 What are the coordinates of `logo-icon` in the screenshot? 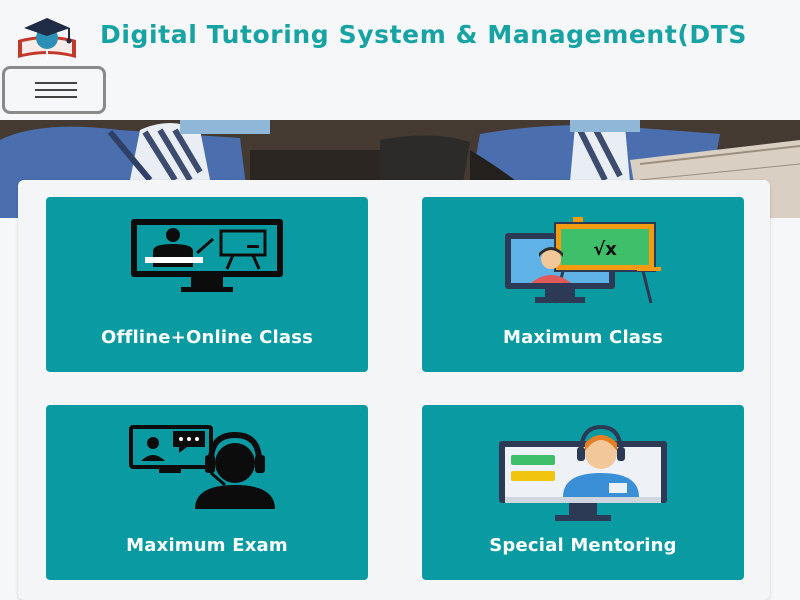 It's located at (47, 38).